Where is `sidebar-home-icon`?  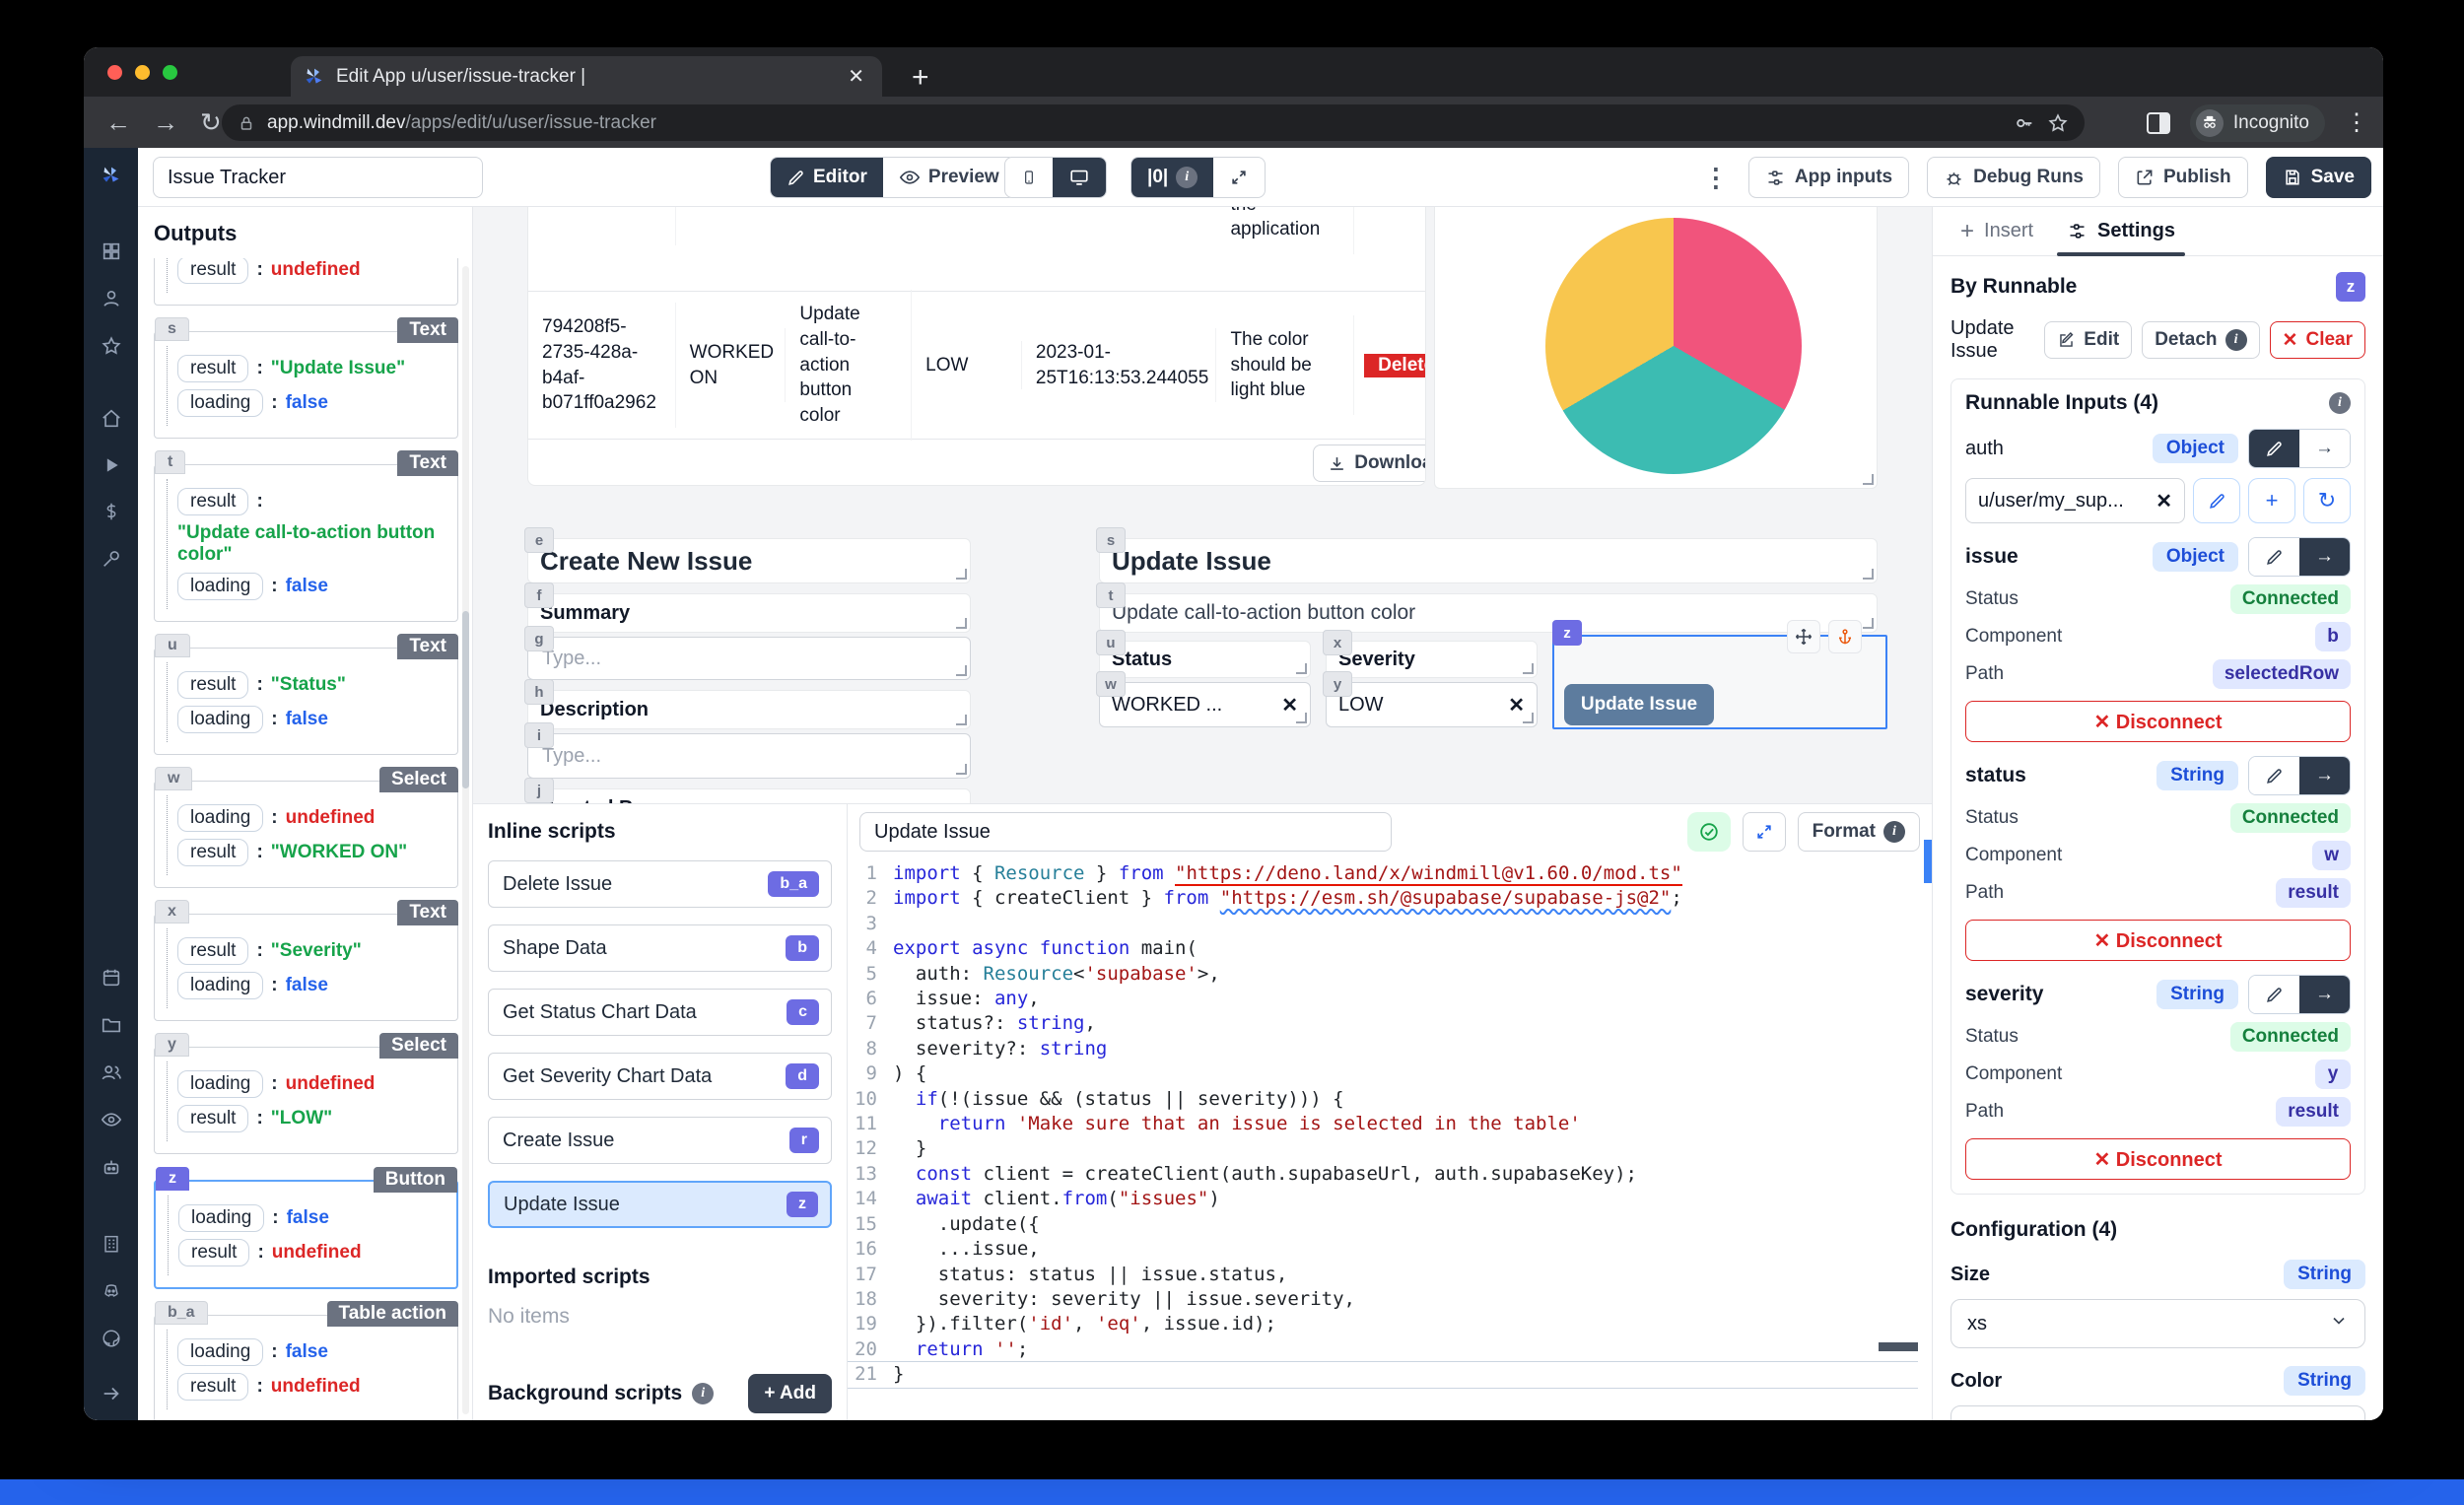
sidebar-home-icon is located at coordinates (111, 419).